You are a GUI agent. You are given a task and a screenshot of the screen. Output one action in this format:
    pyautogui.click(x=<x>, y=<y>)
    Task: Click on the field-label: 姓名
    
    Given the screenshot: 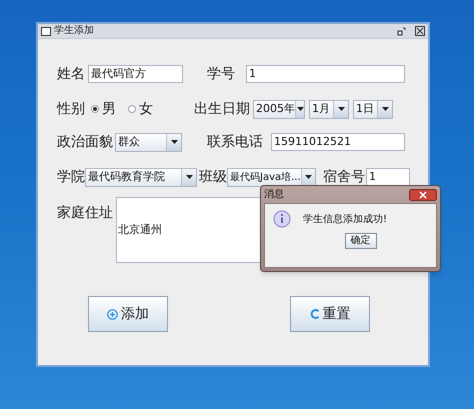 What is the action you would take?
    pyautogui.click(x=71, y=74)
    